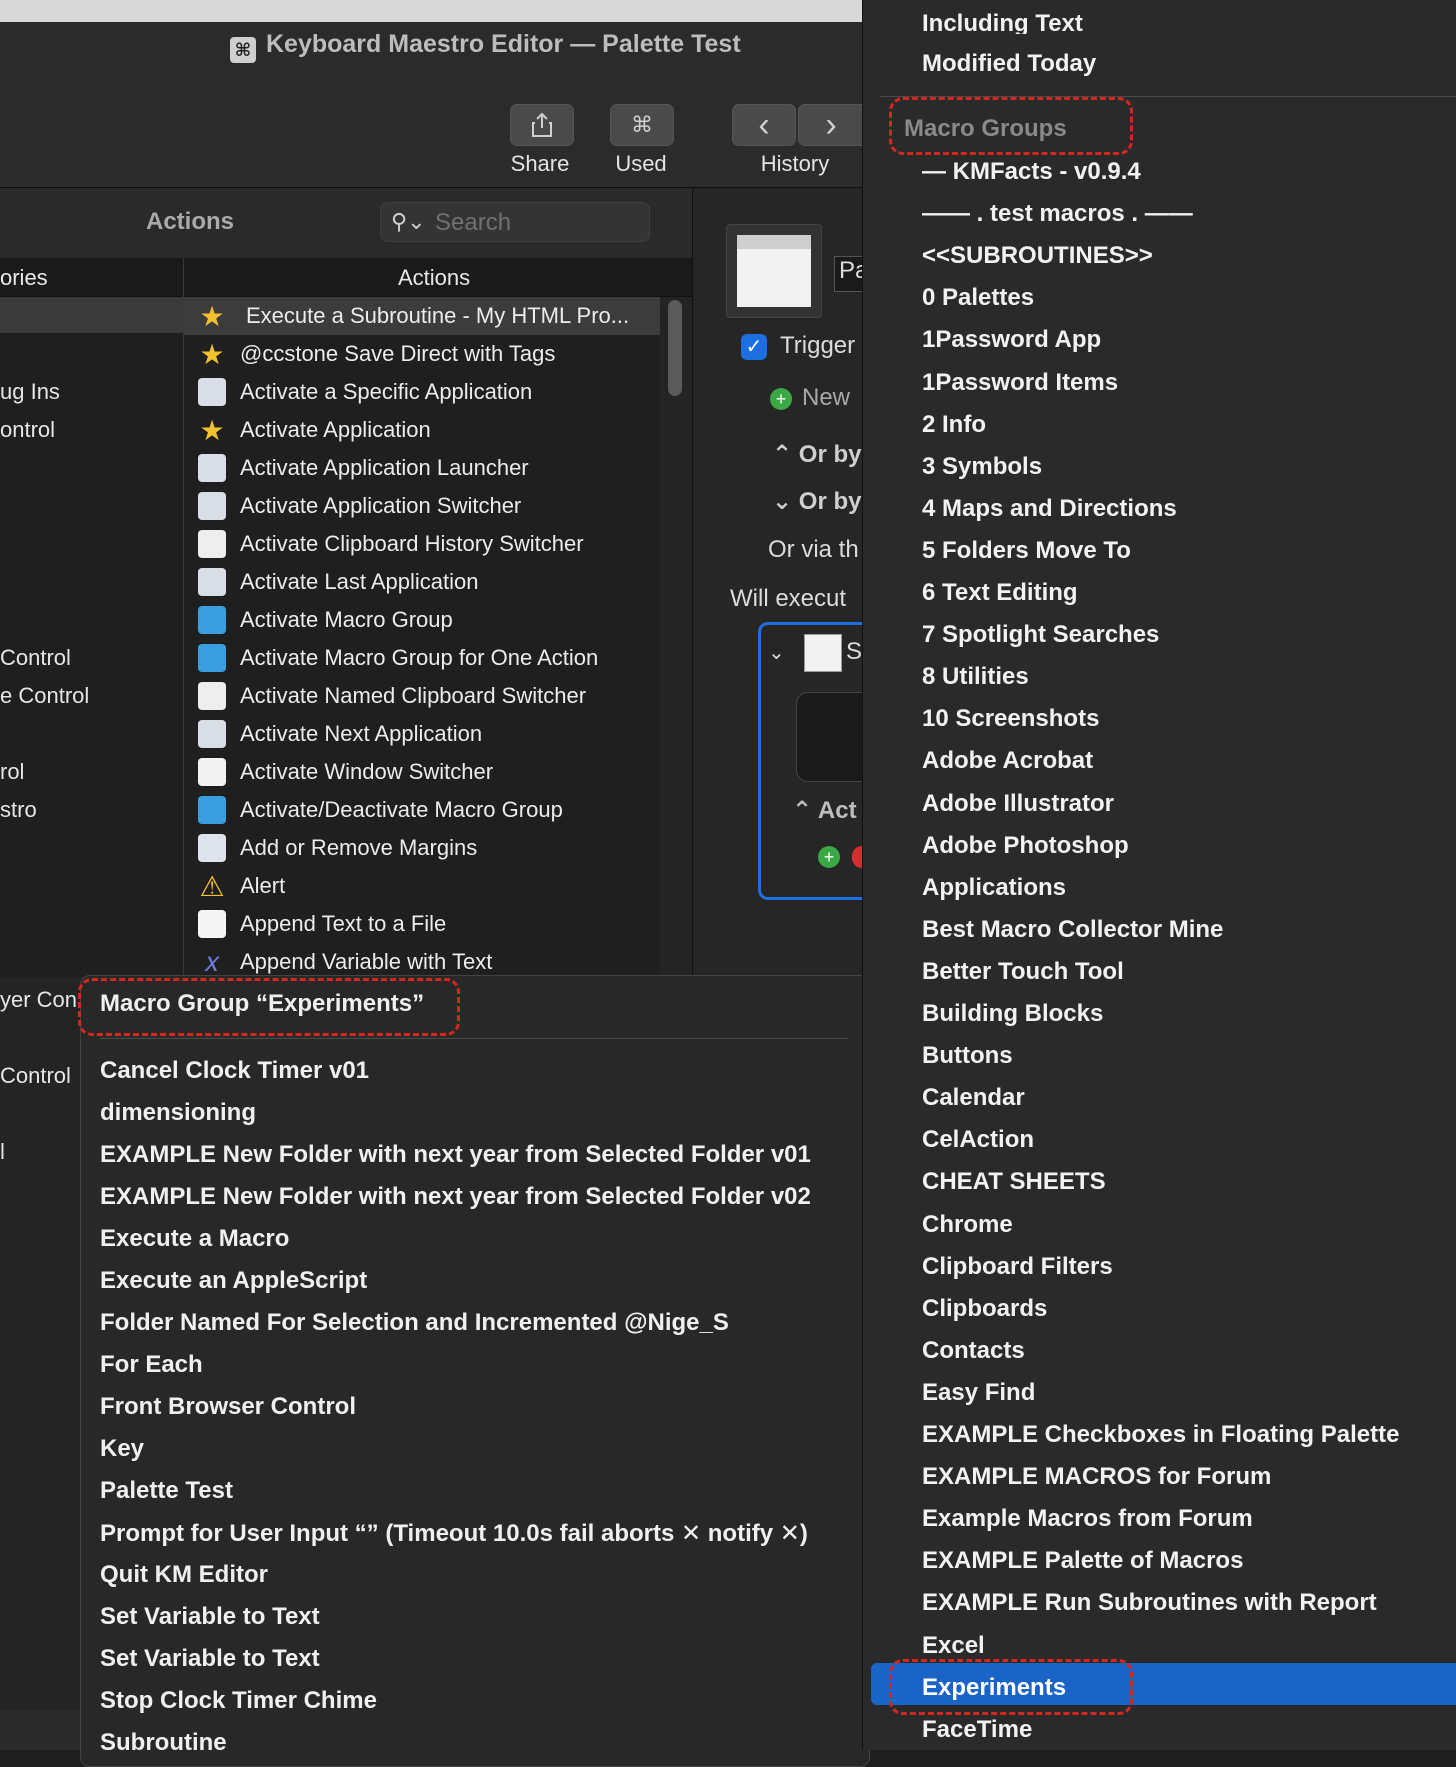  Describe the element at coordinates (1160, 1435) in the screenshot. I see `macro-group-item: EXAMPLE Checkboxes in Floating Palette` at that location.